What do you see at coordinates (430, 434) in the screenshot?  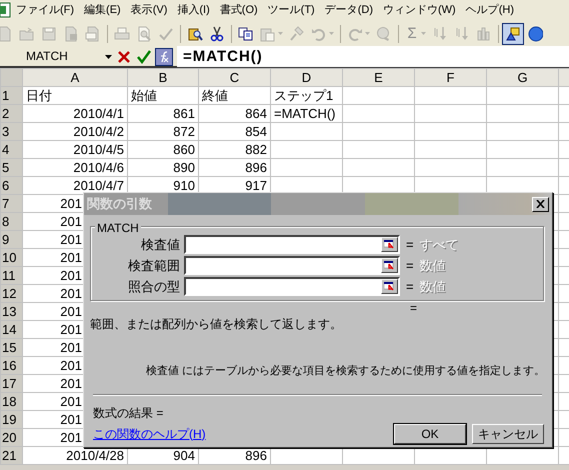 I see `ok-button: OK` at bounding box center [430, 434].